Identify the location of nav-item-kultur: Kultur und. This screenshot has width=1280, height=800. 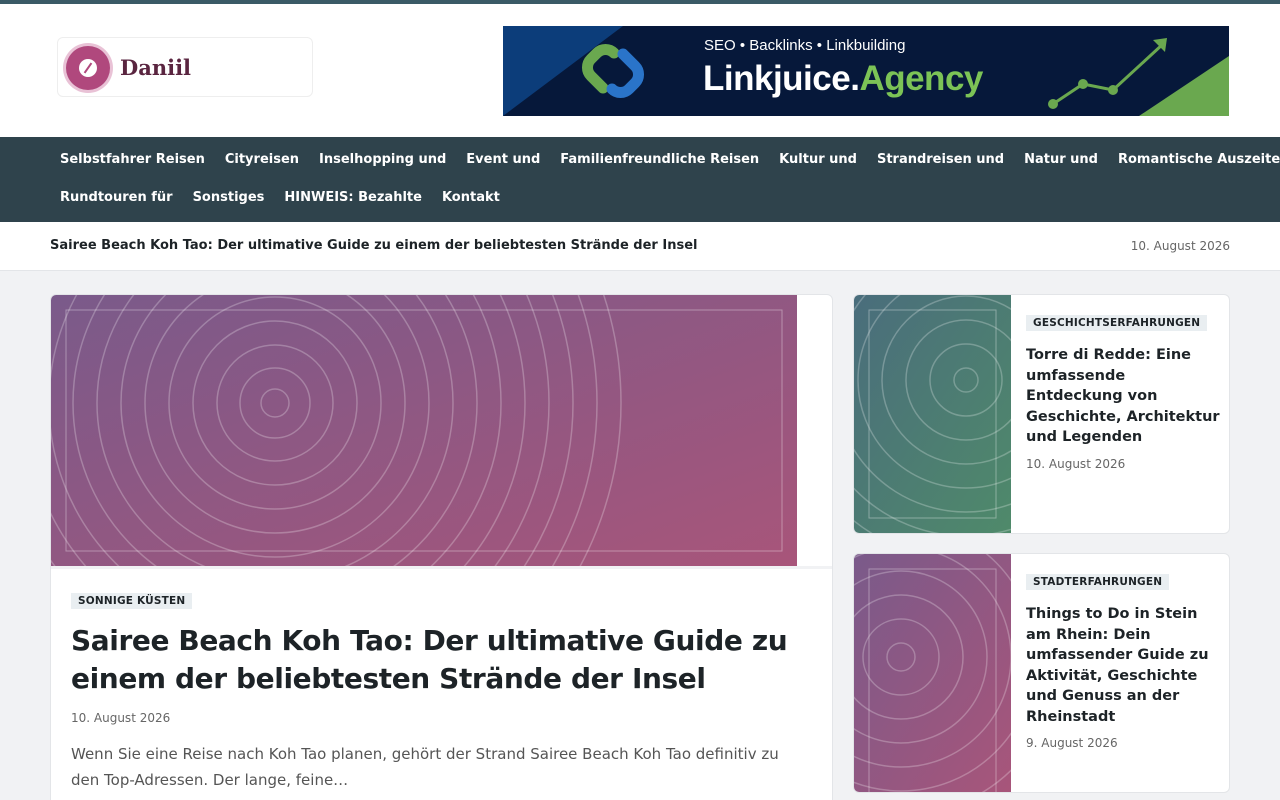
(818, 160).